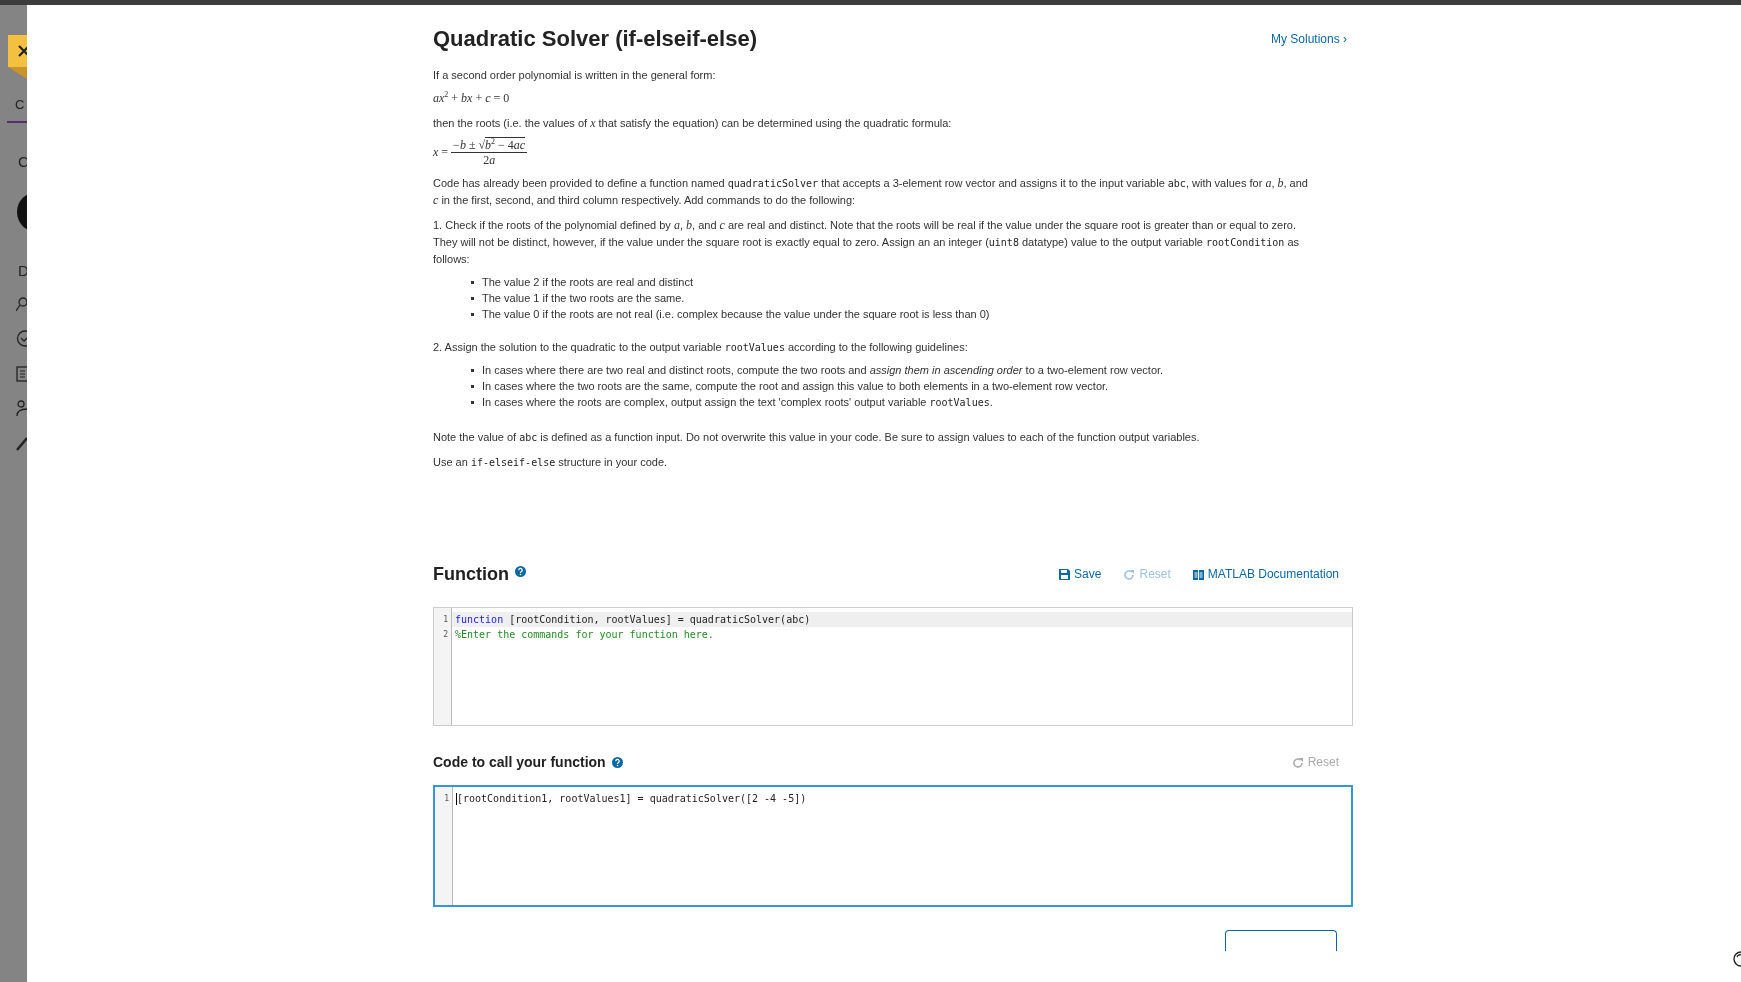 The height and width of the screenshot is (982, 1741). What do you see at coordinates (1065, 574) in the screenshot?
I see `save-icon` at bounding box center [1065, 574].